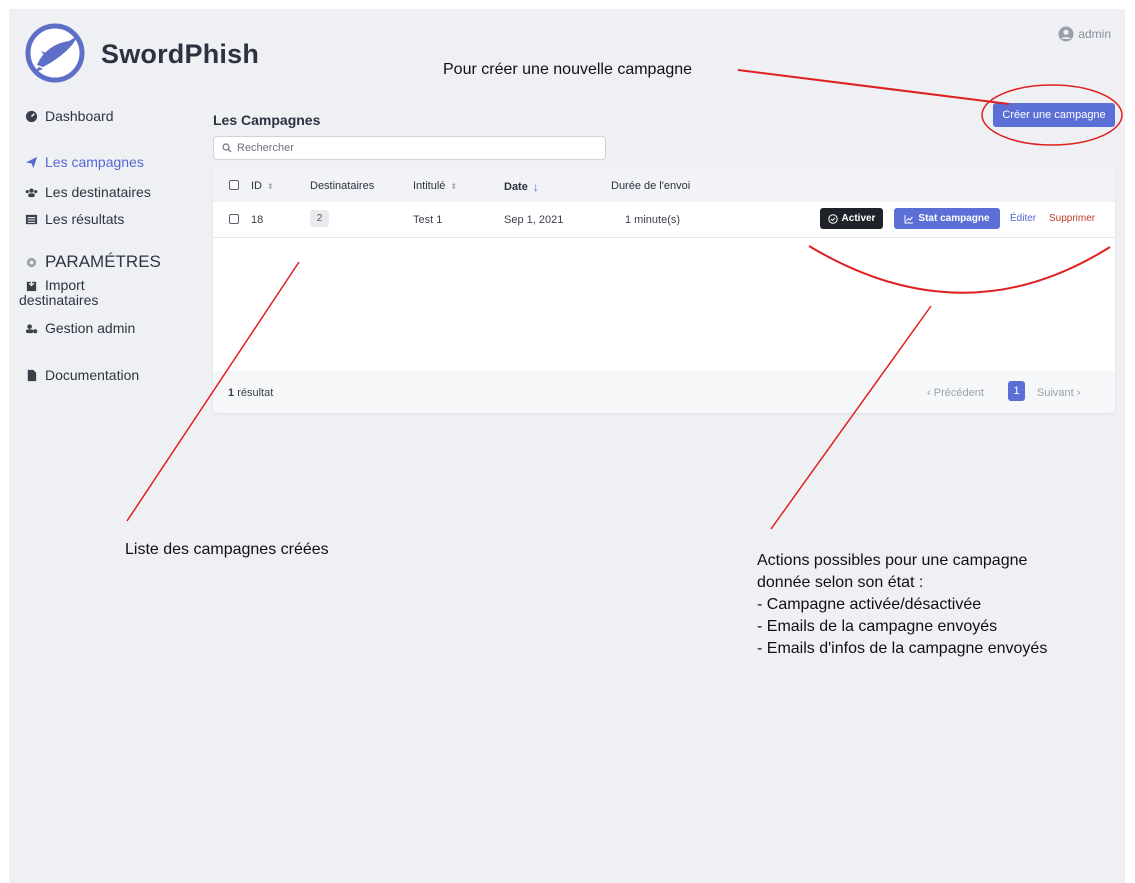  I want to click on users-icon, so click(31, 192).